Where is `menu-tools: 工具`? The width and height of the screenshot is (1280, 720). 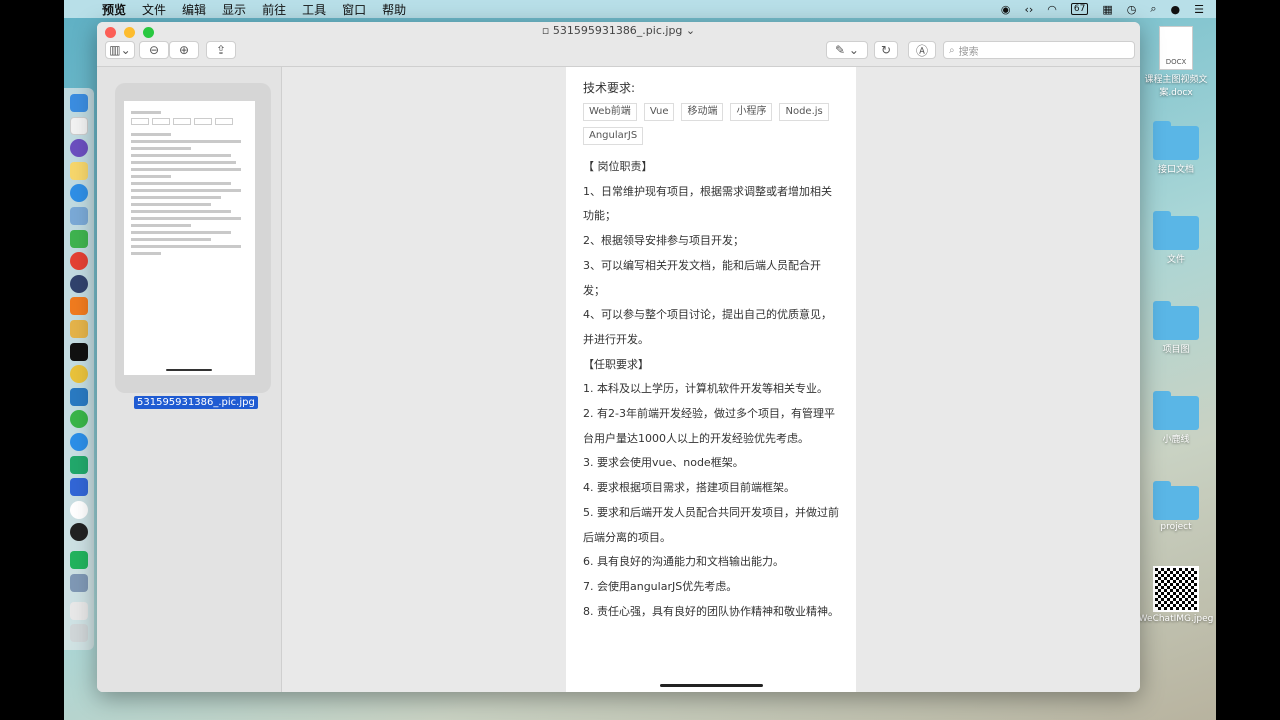 menu-tools: 工具 is located at coordinates (314, 9).